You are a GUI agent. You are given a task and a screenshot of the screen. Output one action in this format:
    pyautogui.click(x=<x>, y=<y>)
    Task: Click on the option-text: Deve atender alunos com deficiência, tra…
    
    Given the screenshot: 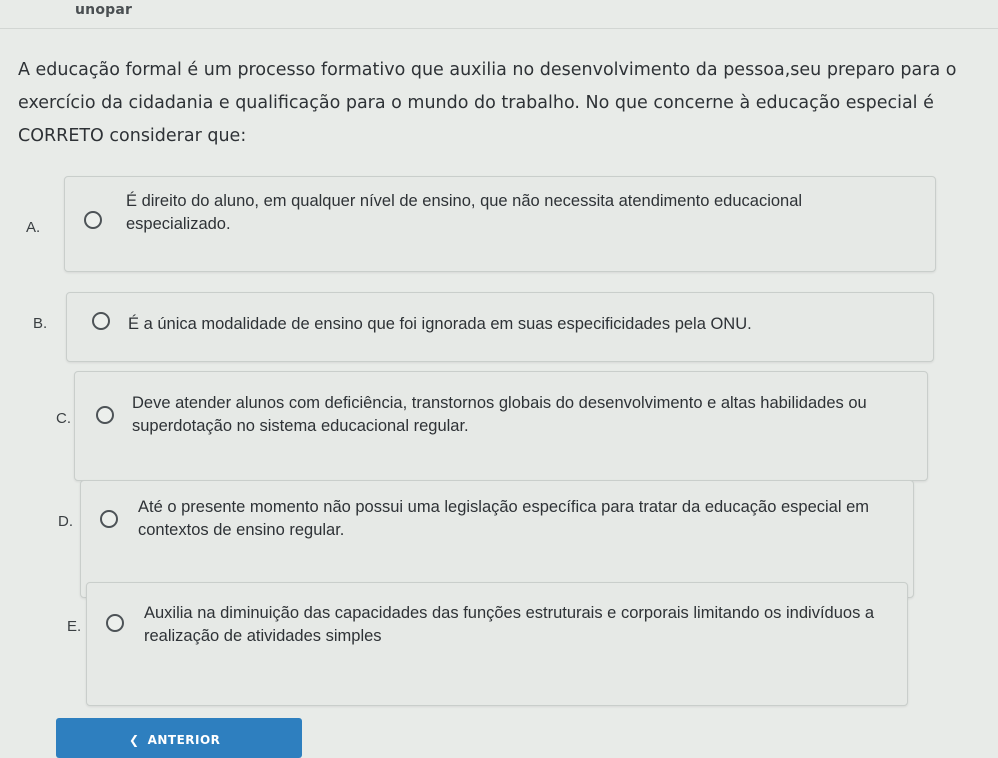 What is the action you would take?
    pyautogui.click(x=499, y=414)
    